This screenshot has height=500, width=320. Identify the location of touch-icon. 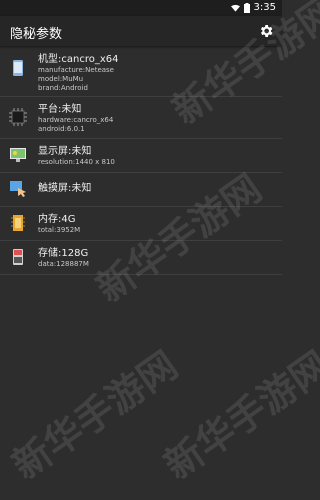
(18, 189).